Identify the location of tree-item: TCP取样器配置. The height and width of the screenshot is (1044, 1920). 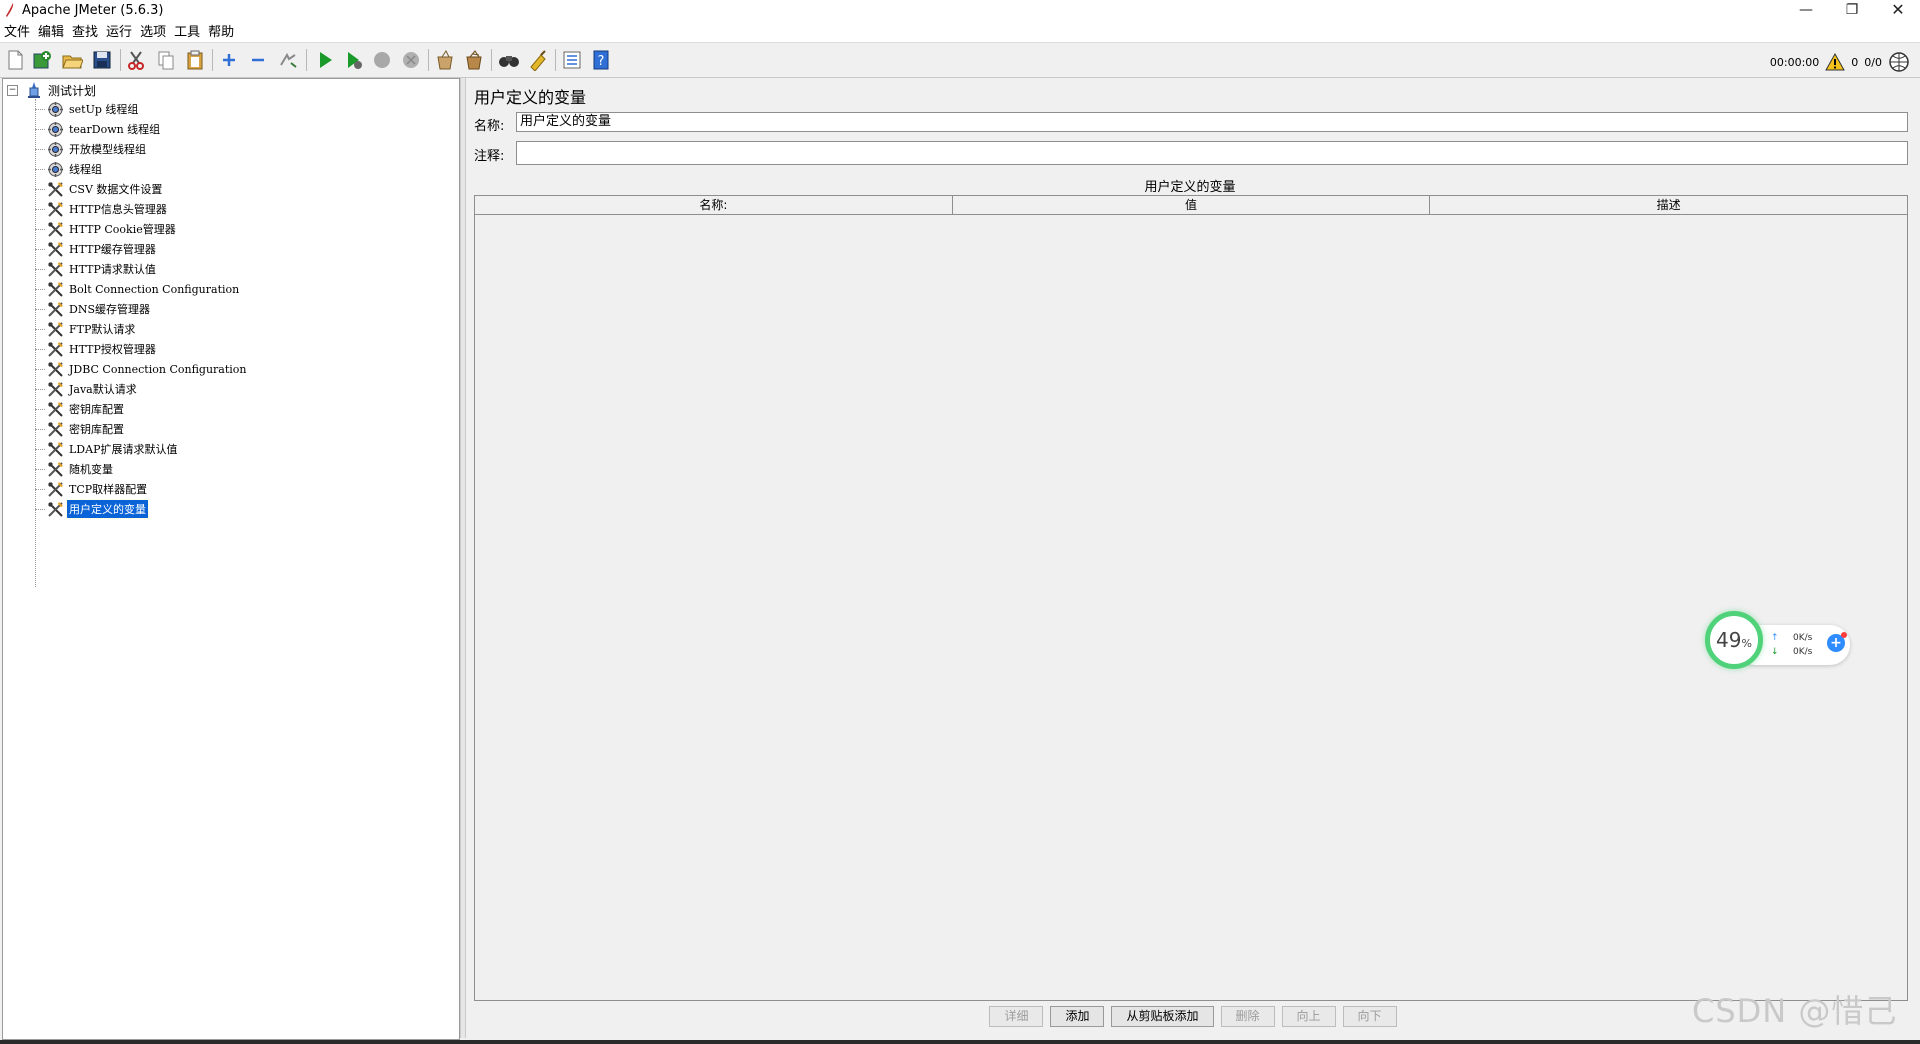
(92, 489).